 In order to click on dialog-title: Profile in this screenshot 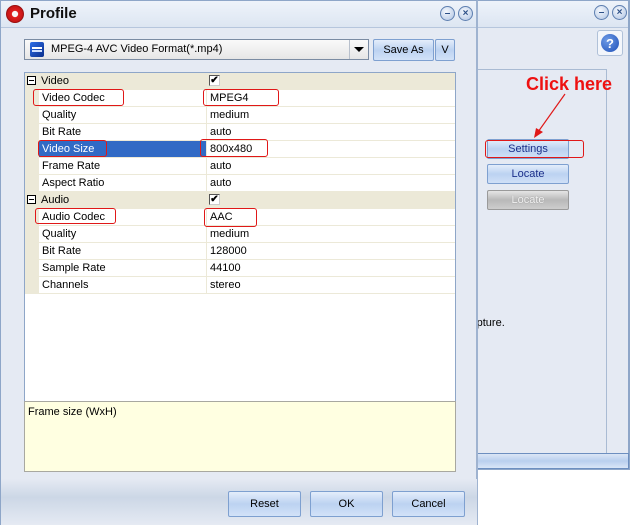, I will do `click(53, 13)`.